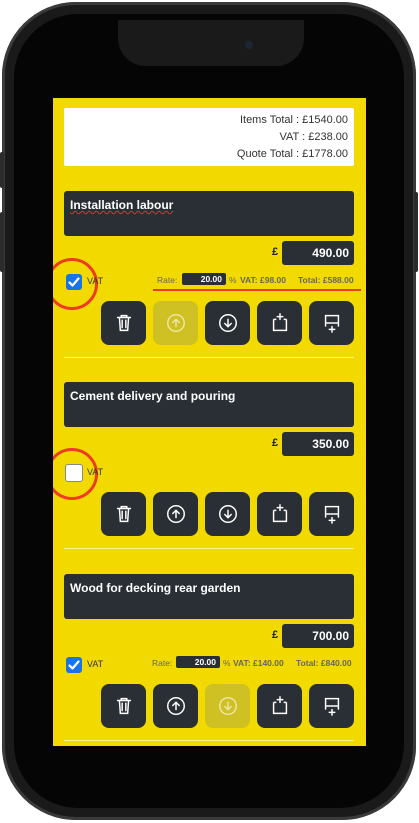 Image resolution: width=419 pixels, height=823 pixels. I want to click on item-total: Total: £588.00, so click(326, 280).